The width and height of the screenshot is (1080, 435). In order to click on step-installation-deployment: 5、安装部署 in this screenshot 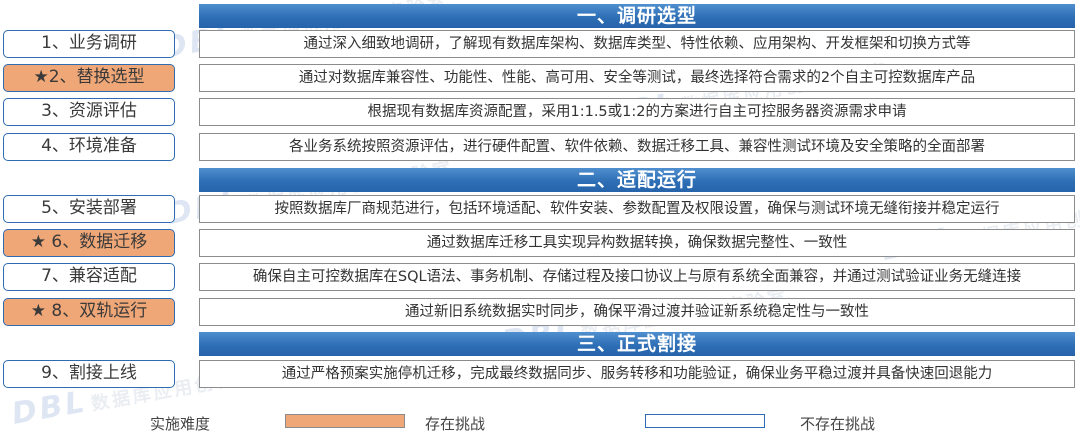, I will do `click(89, 209)`.